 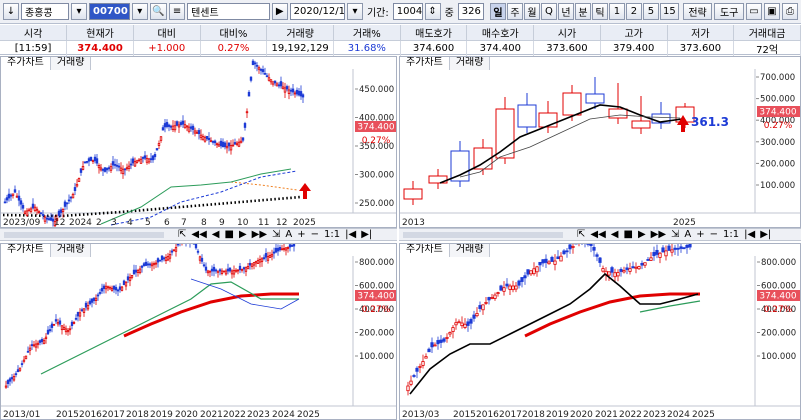 What do you see at coordinates (497, 11) in the screenshot?
I see `period-button-일: 일` at bounding box center [497, 11].